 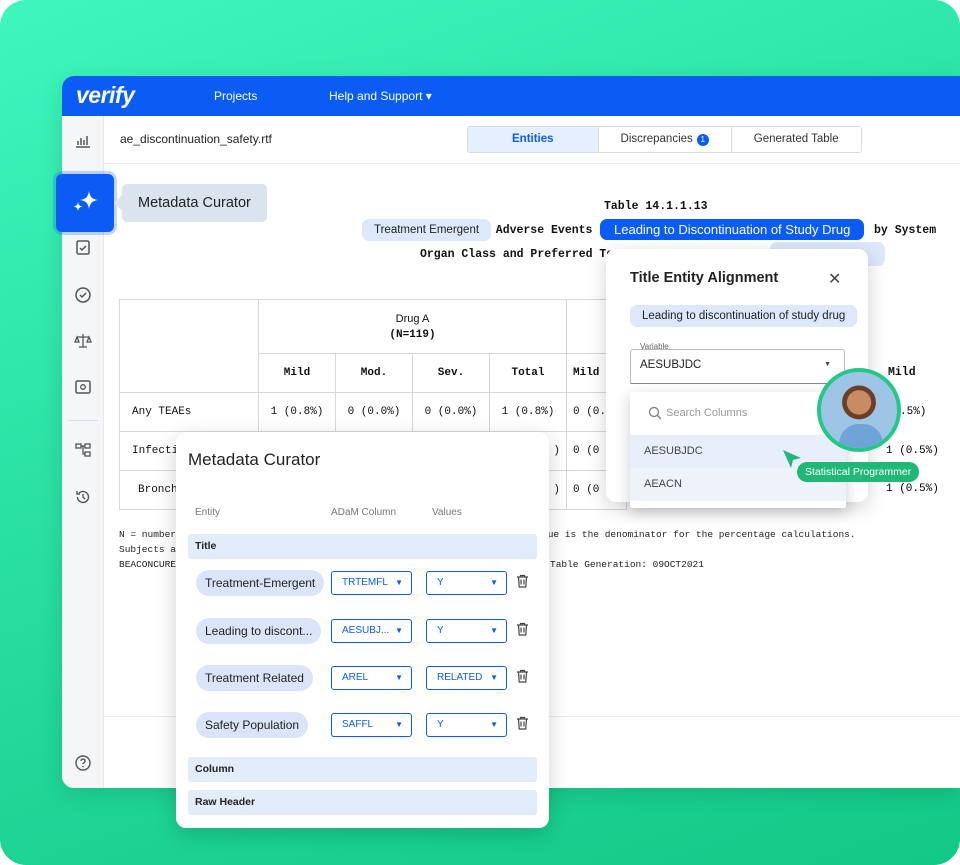 What do you see at coordinates (528, 373) in the screenshot?
I see `table-header-cell: Total` at bounding box center [528, 373].